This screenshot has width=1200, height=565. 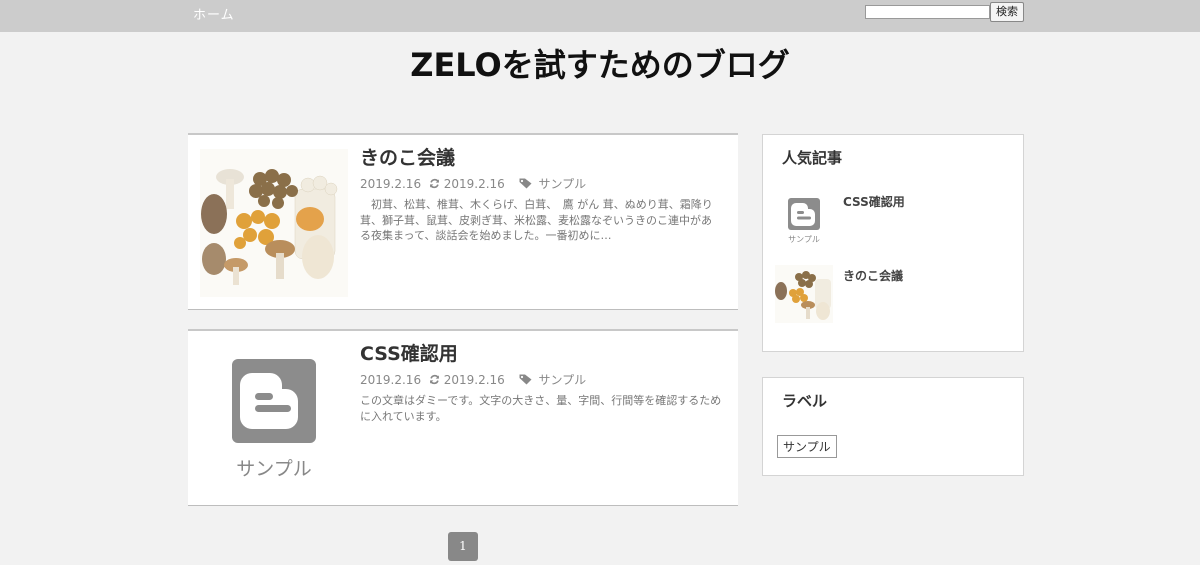 I want to click on popular-post-title: CSS確認用, so click(x=874, y=201).